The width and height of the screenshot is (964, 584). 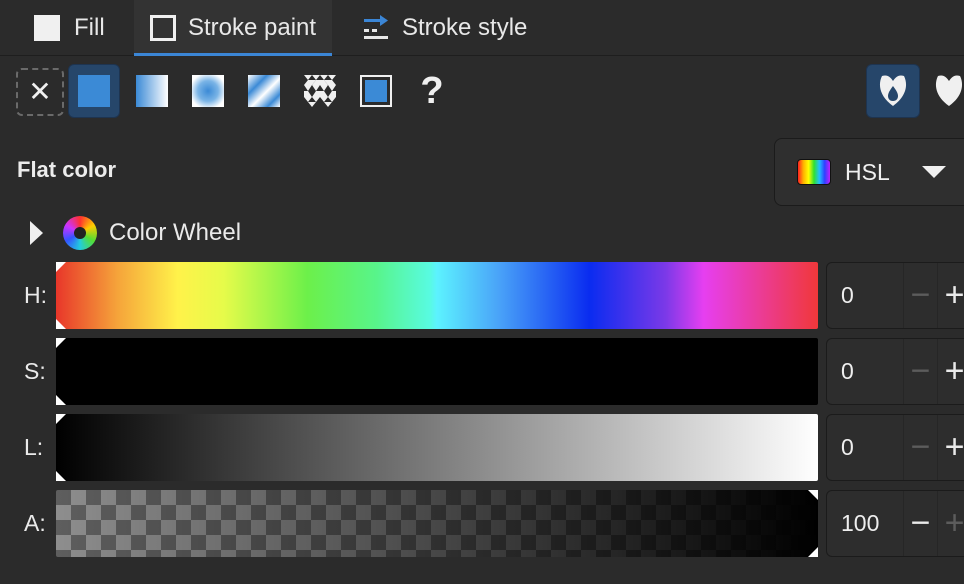 I want to click on stroke-box-icon, so click(x=163, y=28).